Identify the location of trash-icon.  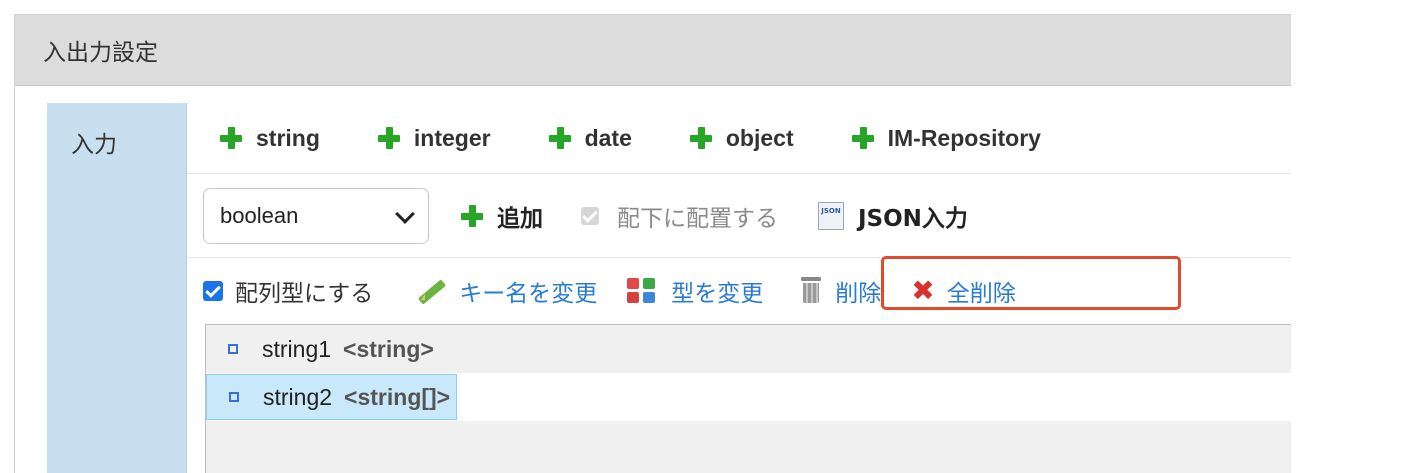
(811, 291).